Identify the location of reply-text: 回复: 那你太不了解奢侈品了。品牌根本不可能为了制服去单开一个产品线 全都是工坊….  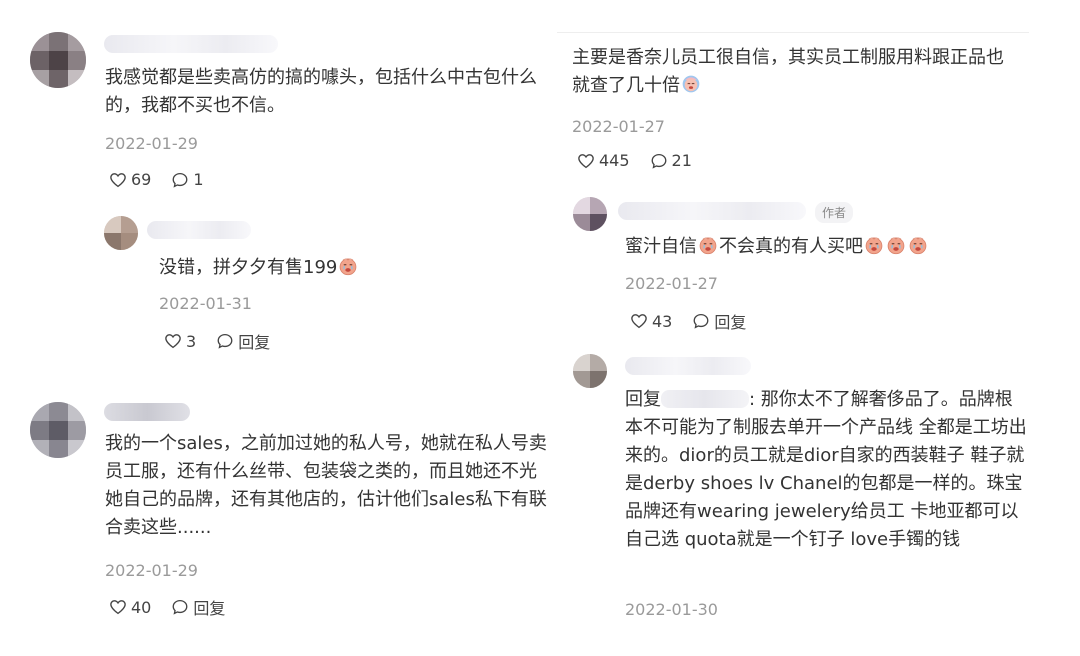
(826, 470).